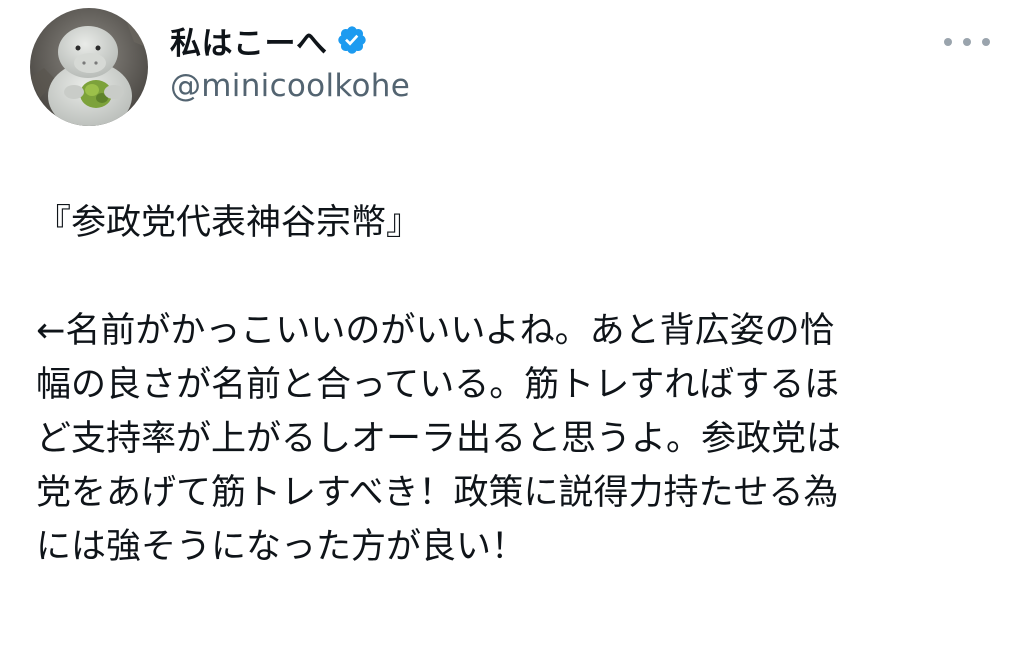 The width and height of the screenshot is (1024, 648). Describe the element at coordinates (290, 86) in the screenshot. I see `user-handle: @minicoolkohe` at that location.